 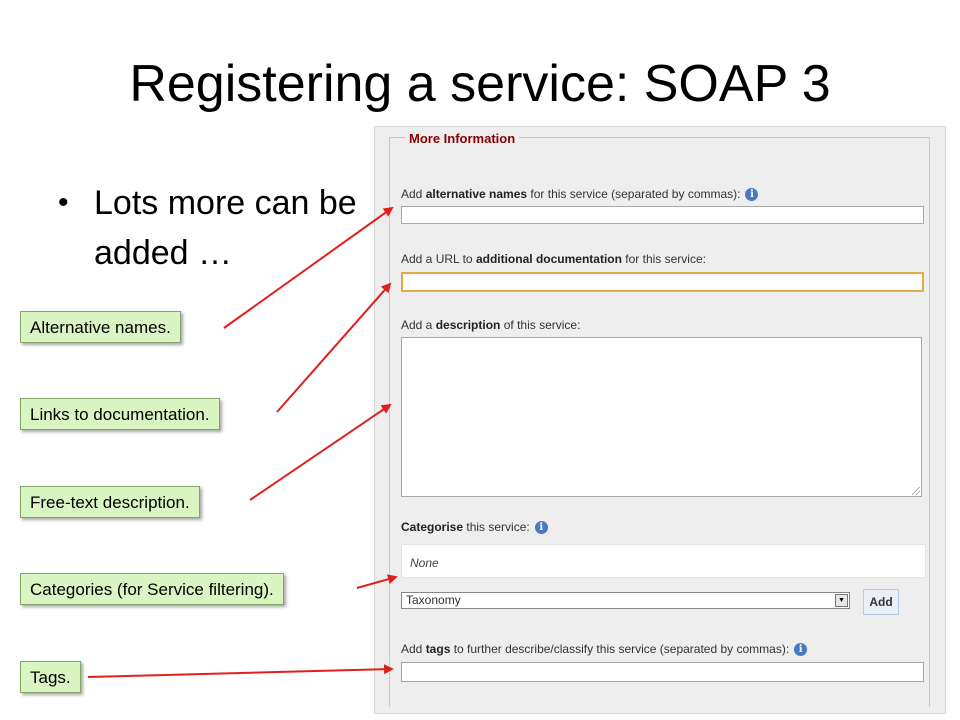 What do you see at coordinates (50, 677) in the screenshot?
I see `callout-tags: Tags.` at bounding box center [50, 677].